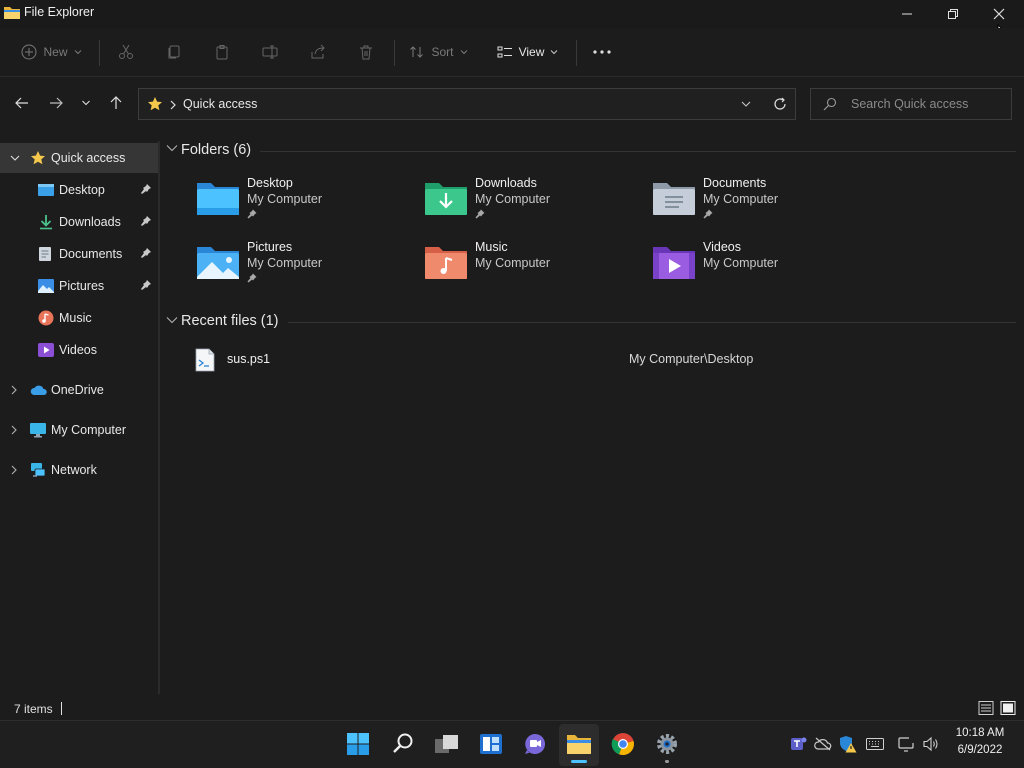  What do you see at coordinates (79, 430) in the screenshot?
I see `sidebar-item-my-computer: My Computer` at bounding box center [79, 430].